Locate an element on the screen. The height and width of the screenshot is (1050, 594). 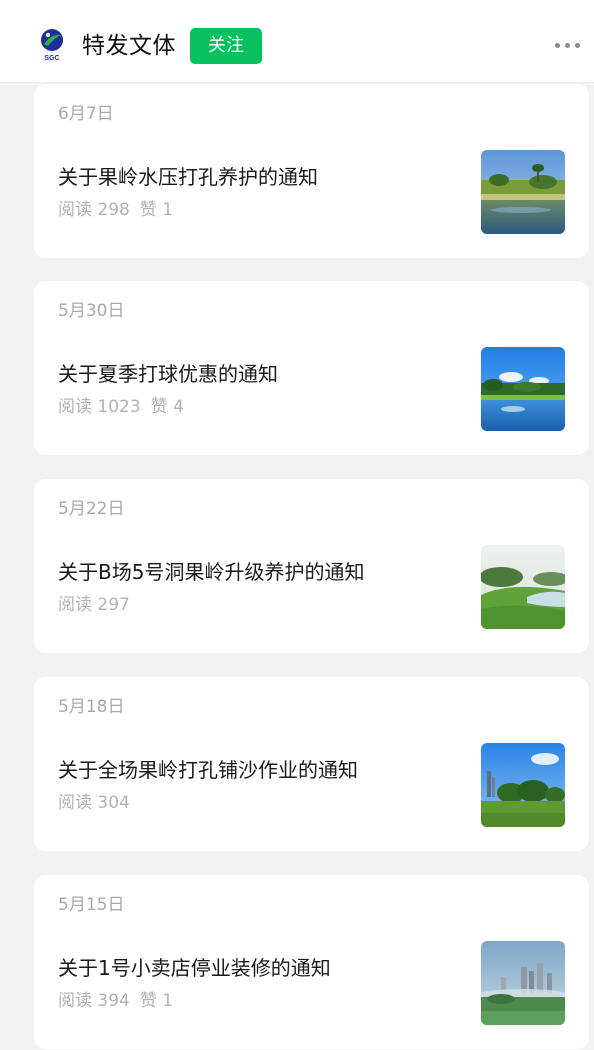
read-count: 阅读 304 is located at coordinates (94, 803).